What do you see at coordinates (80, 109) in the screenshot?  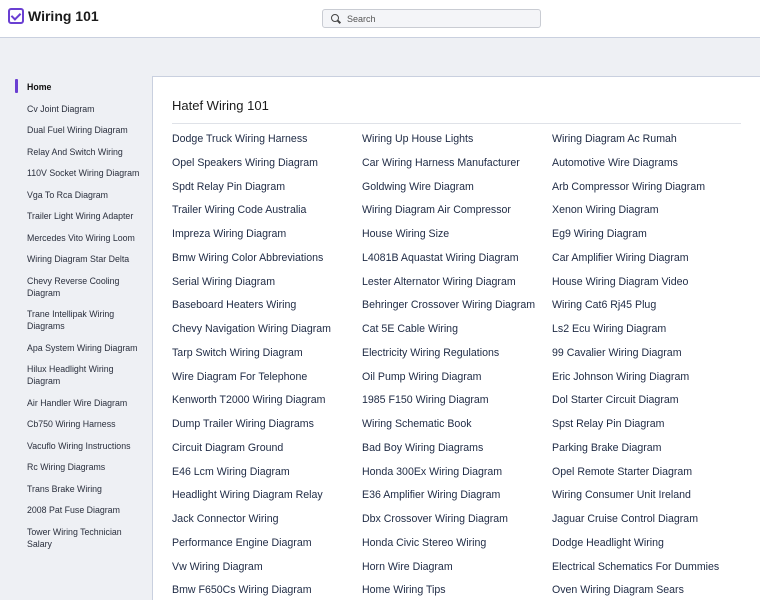 I see `sidebar-item: Cv Joint Diagram` at bounding box center [80, 109].